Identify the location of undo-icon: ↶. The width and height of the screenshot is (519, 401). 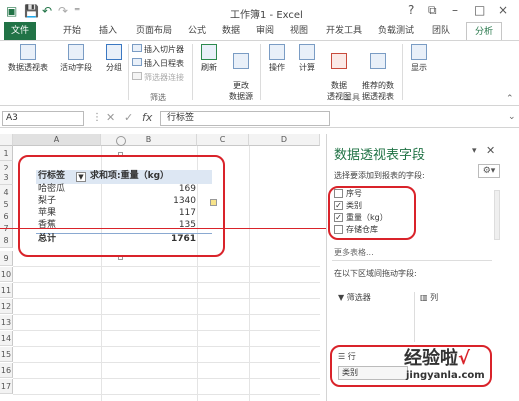
(47, 11).